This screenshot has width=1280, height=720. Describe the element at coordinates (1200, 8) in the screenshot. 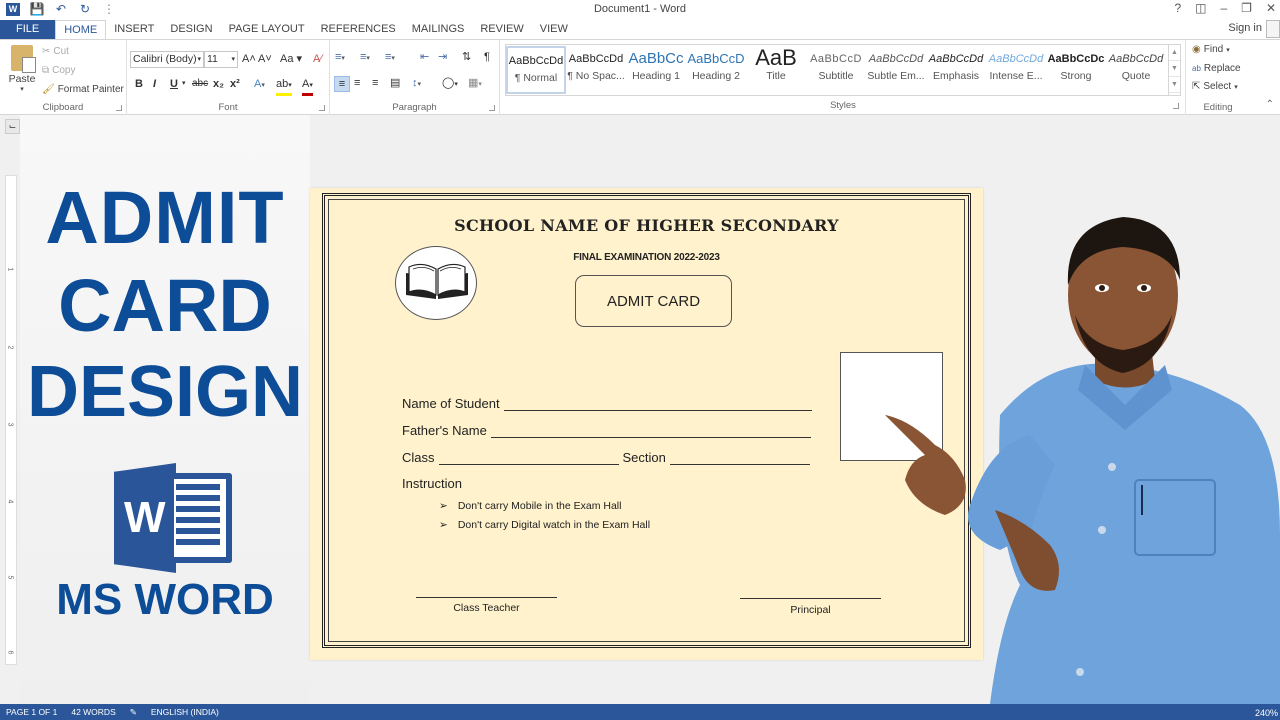

I see `ribbon-display-icon: ◫` at that location.